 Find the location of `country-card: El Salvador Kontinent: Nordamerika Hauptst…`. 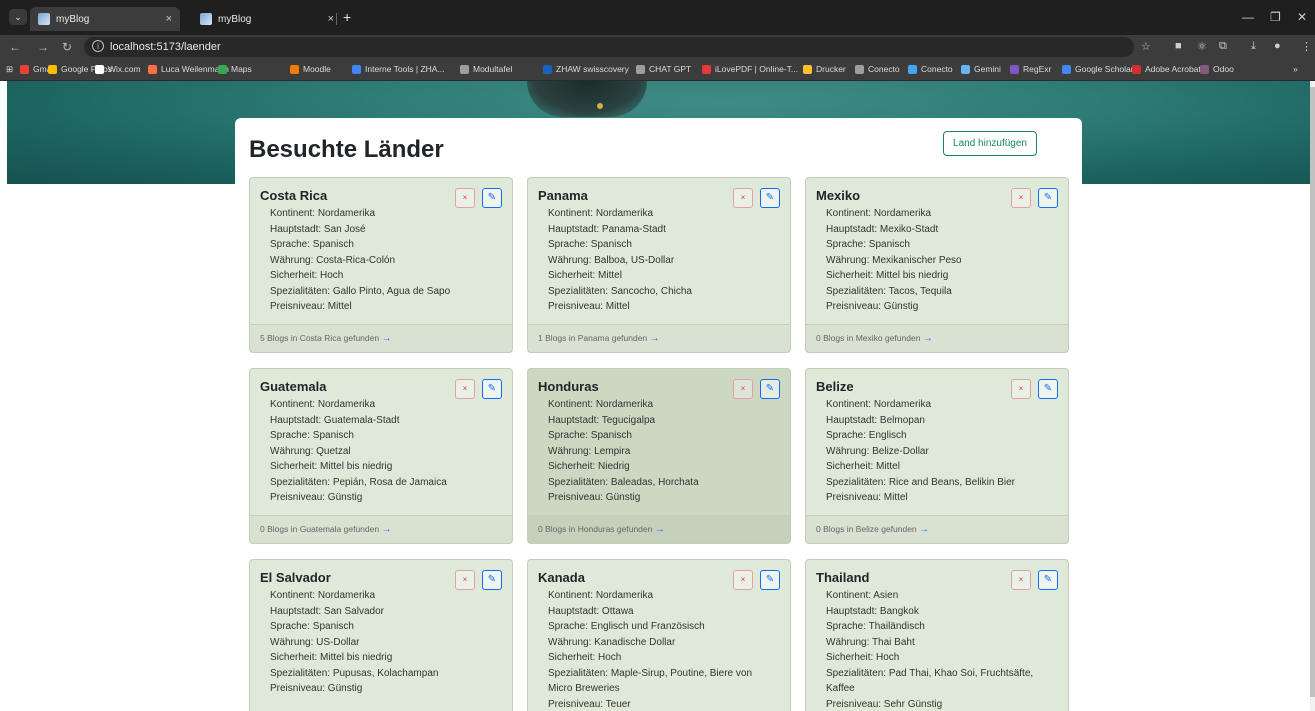

country-card: El Salvador Kontinent: Nordamerika Hauptst… is located at coordinates (381, 635).